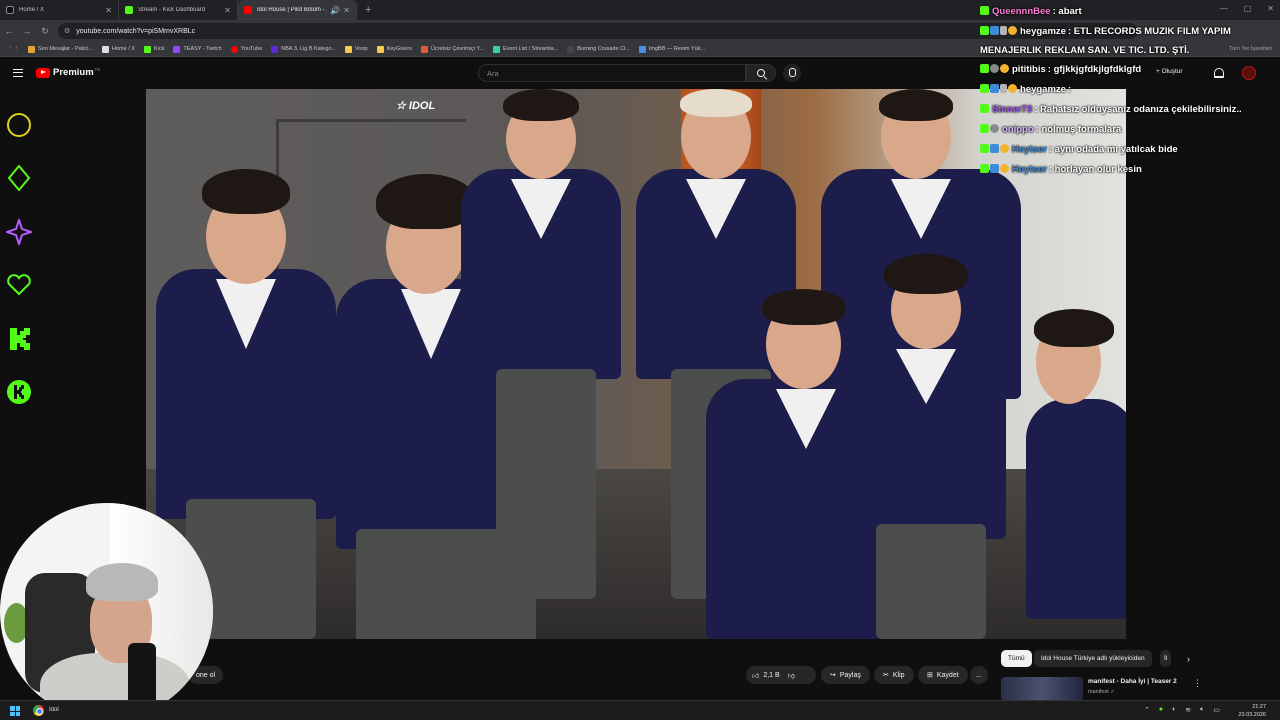 Image resolution: width=1280 pixels, height=720 pixels. What do you see at coordinates (792, 73) in the screenshot?
I see `voice-search-icon` at bounding box center [792, 73].